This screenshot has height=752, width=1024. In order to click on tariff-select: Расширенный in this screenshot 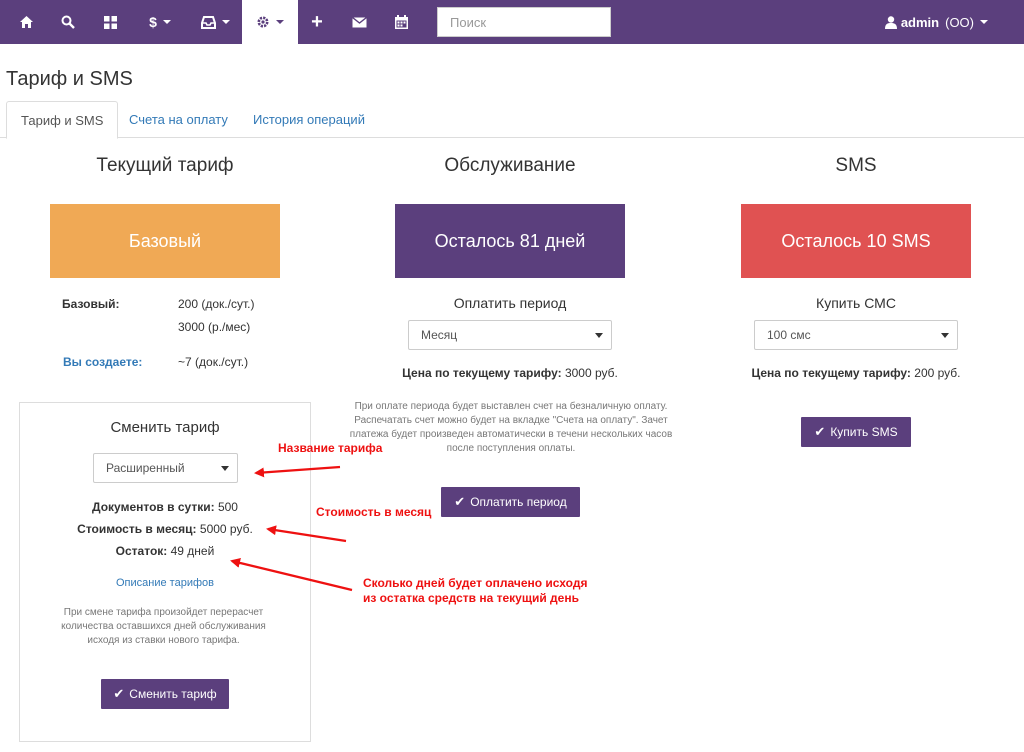, I will do `click(165, 468)`.